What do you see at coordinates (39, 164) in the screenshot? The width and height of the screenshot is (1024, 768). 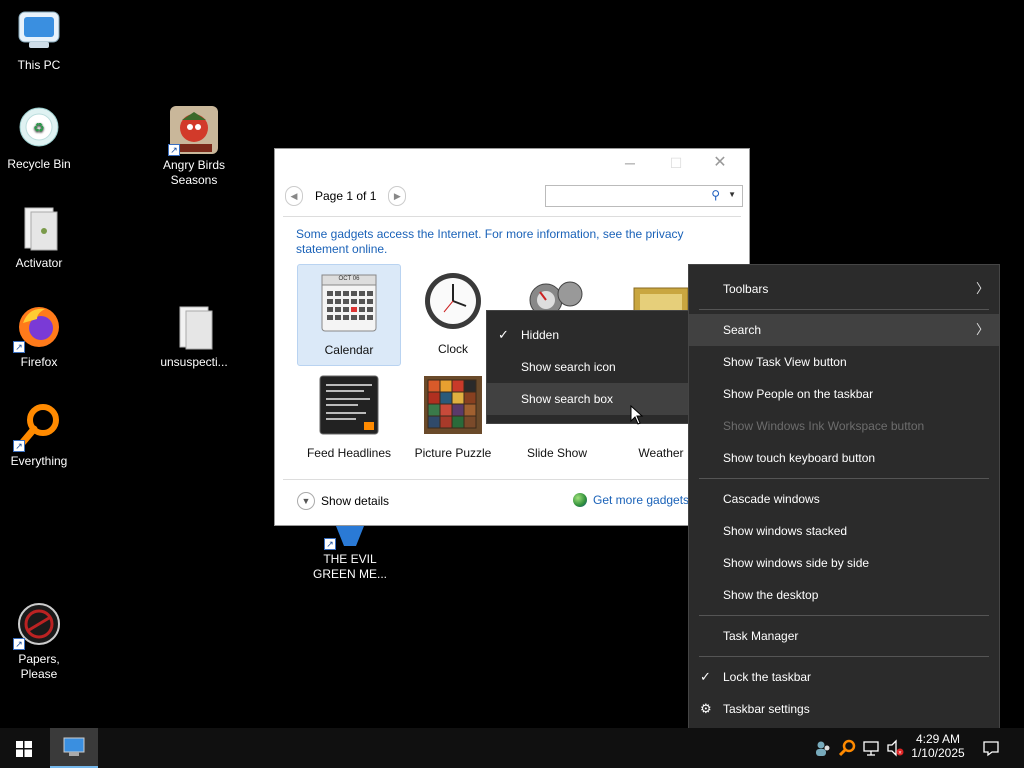 I see `desktop-icon-label: Recycle Bin` at bounding box center [39, 164].